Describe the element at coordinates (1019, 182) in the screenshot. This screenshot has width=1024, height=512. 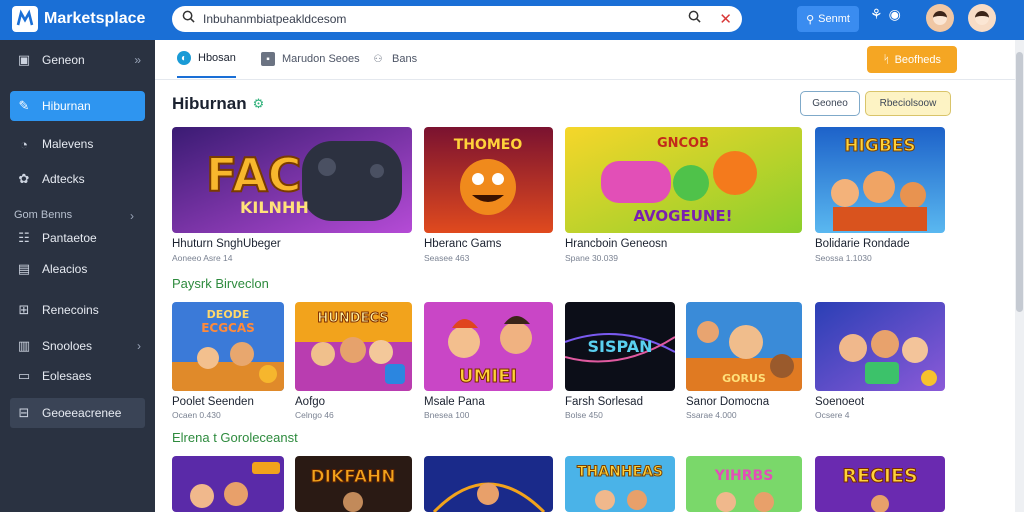
I see `scrollbar-thumb` at that location.